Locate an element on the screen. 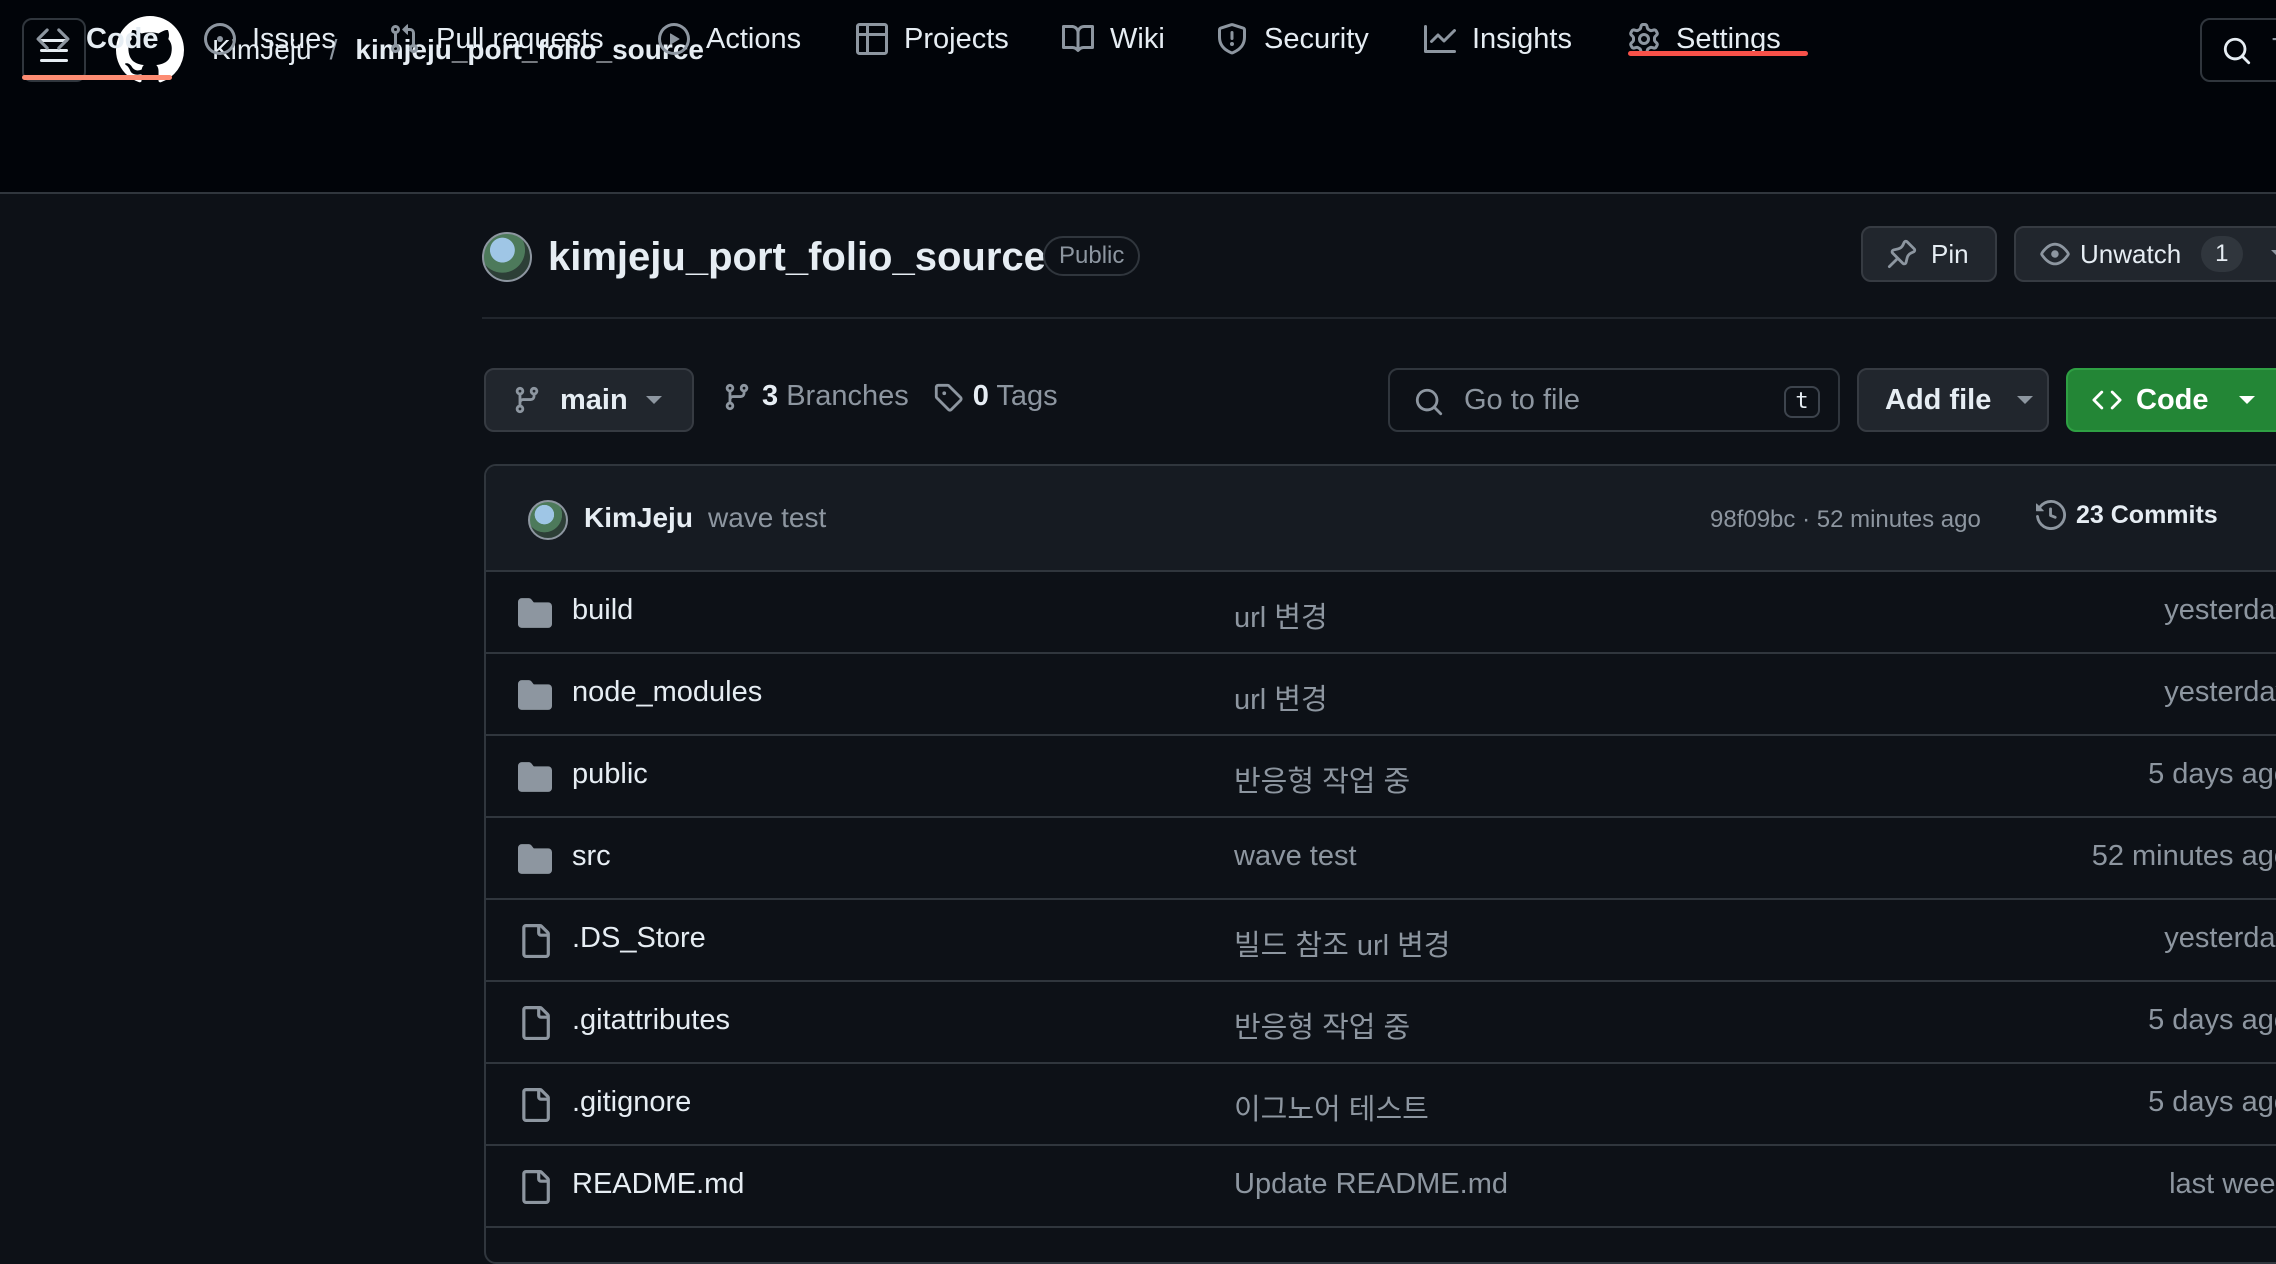 Image resolution: width=2276 pixels, height=1264 pixels. tab-pull-requests: Pull requests is located at coordinates (496, 39).